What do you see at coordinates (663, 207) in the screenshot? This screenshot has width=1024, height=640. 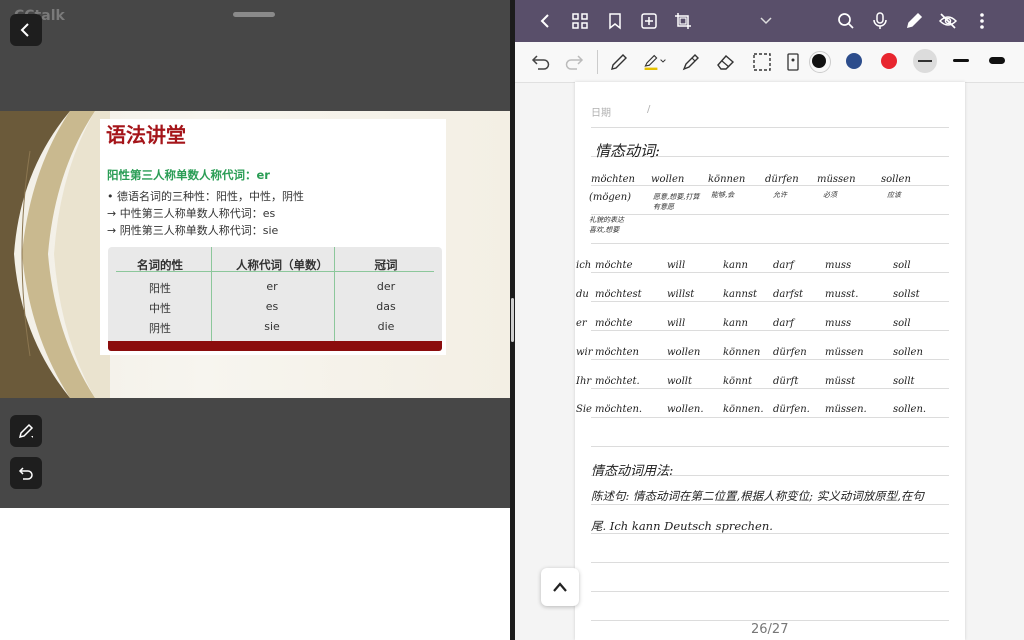 I see `handwritten-meaning: 有意愿` at bounding box center [663, 207].